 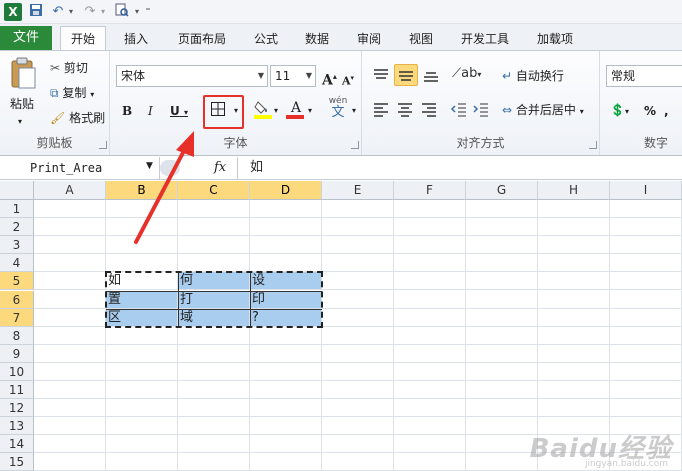 I want to click on insert-function-icon: fx, so click(x=220, y=168).